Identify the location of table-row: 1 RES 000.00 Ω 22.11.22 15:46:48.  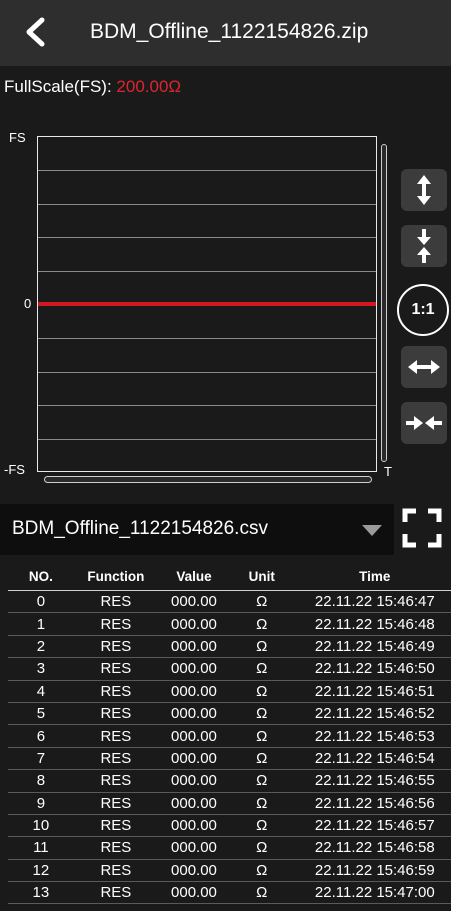
(229, 624).